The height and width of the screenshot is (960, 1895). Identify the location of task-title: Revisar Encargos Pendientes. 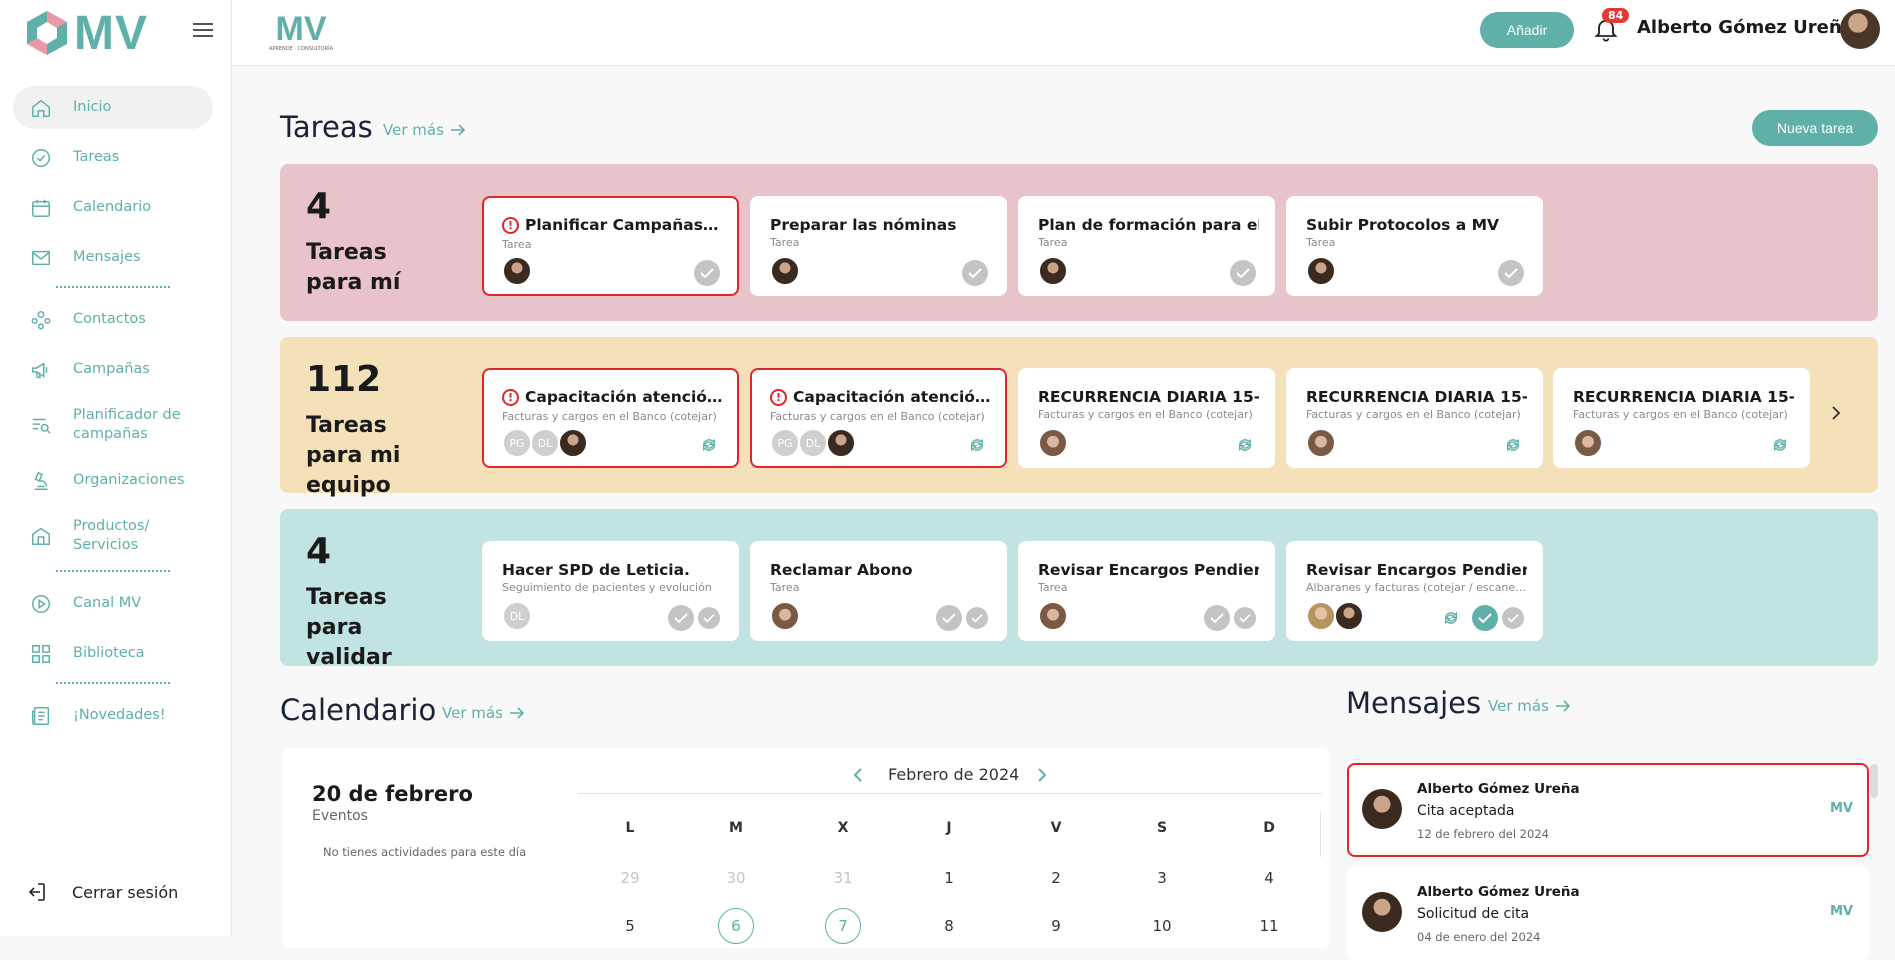
(1416, 570).